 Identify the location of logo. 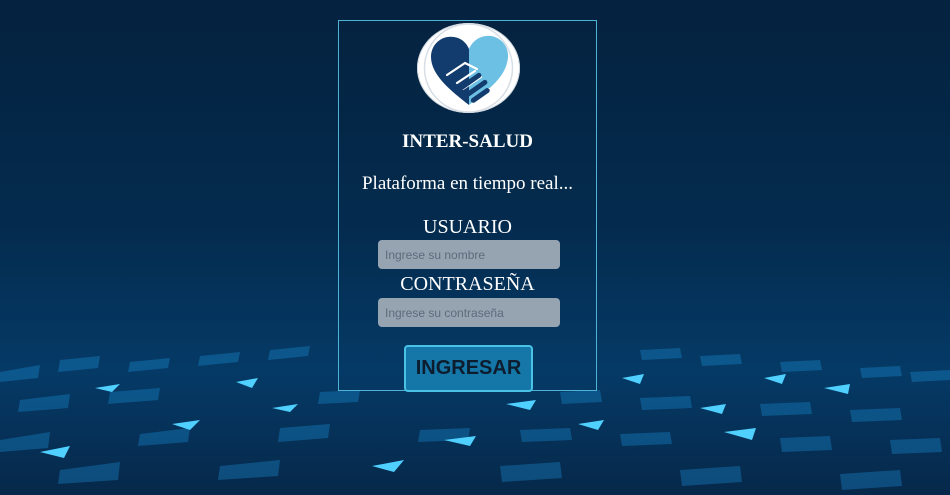
(468, 68).